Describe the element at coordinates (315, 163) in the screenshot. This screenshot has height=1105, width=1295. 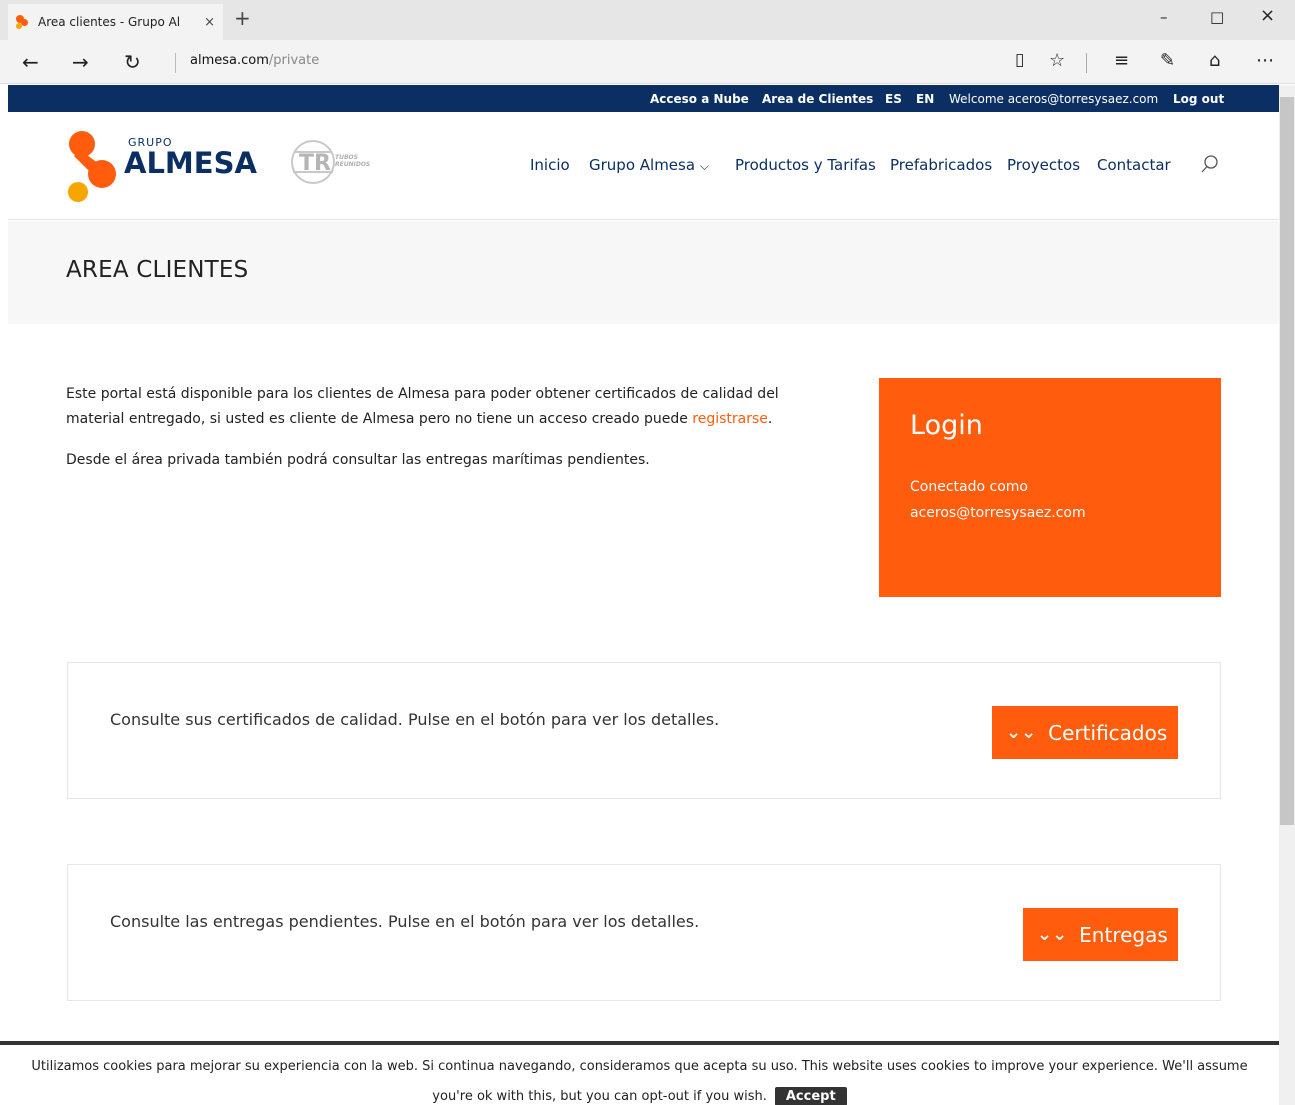
I see `svg-text: TR` at that location.